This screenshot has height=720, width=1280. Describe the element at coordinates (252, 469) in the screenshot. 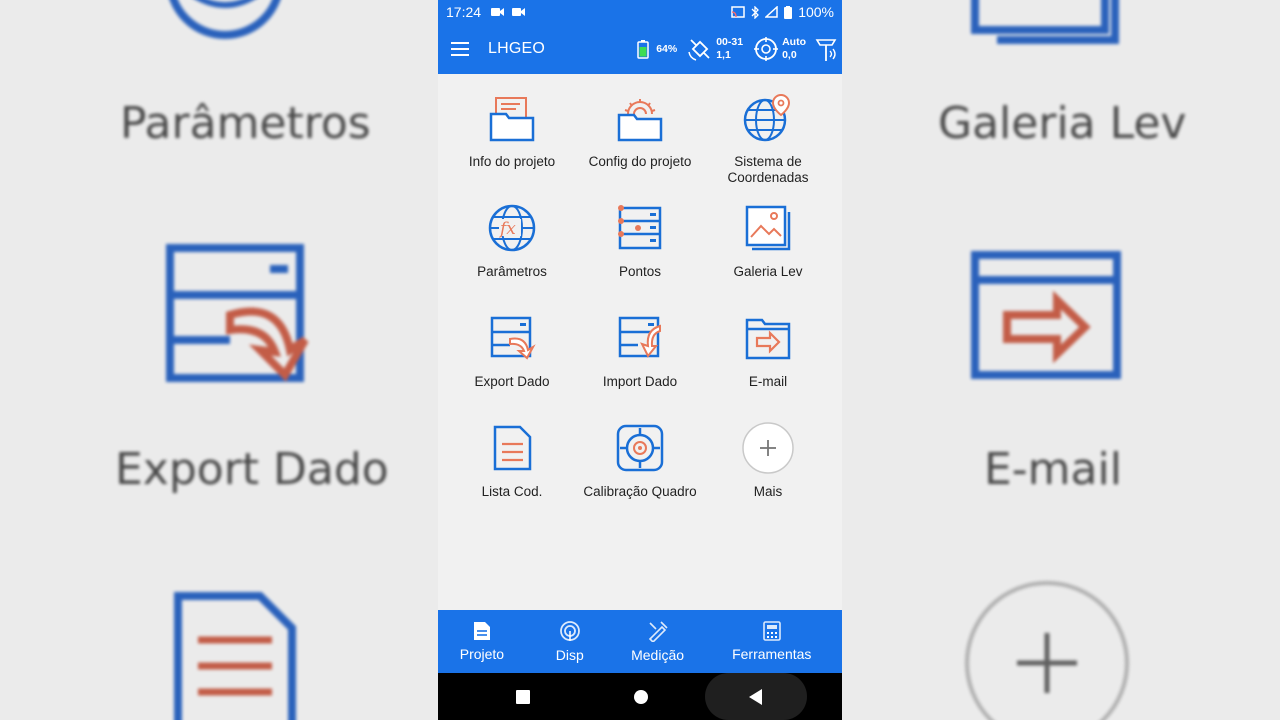

I see `bg-label-export: Export Dado` at that location.